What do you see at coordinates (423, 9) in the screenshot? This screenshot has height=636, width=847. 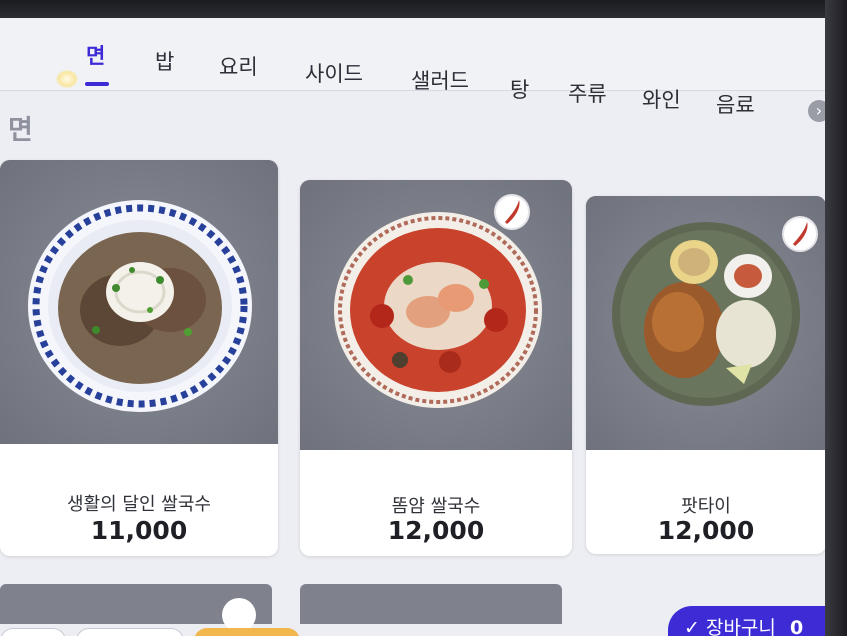 I see `monitor-bezel-top` at bounding box center [423, 9].